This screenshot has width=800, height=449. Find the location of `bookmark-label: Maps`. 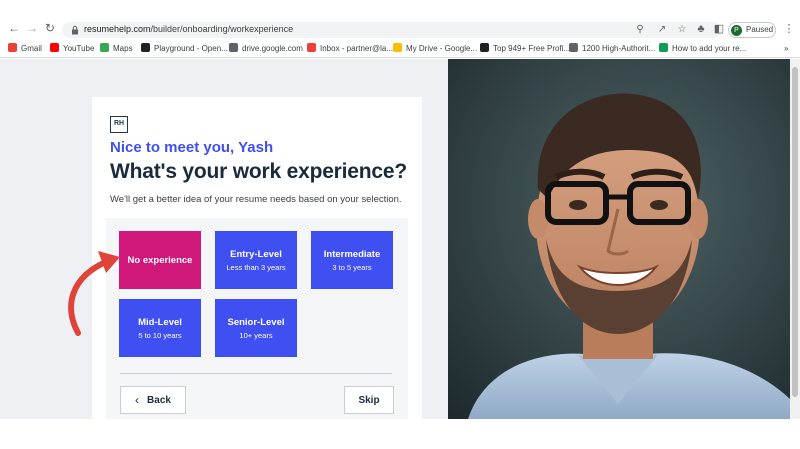

bookmark-label: Maps is located at coordinates (123, 48).